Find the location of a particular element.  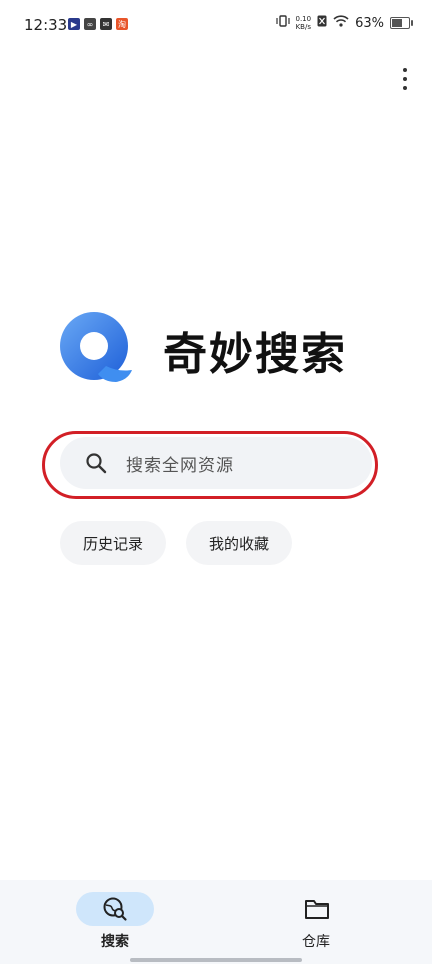

tab-search-label: 搜索 is located at coordinates (115, 942).